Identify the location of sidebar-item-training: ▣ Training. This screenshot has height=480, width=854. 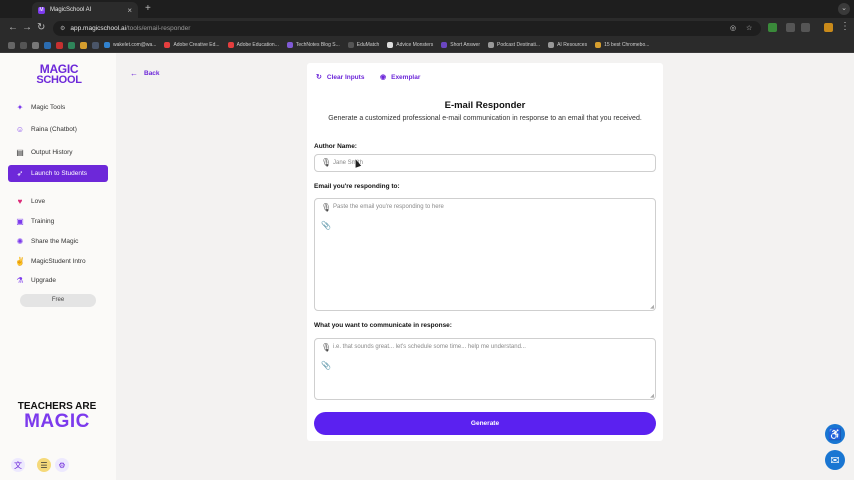
(58, 221).